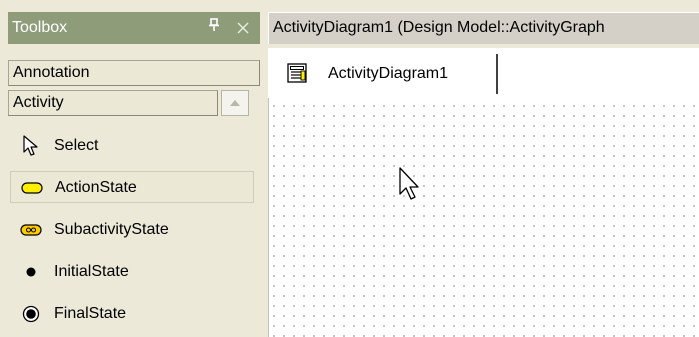  What do you see at coordinates (297, 73) in the screenshot?
I see `diagram-document-icon` at bounding box center [297, 73].